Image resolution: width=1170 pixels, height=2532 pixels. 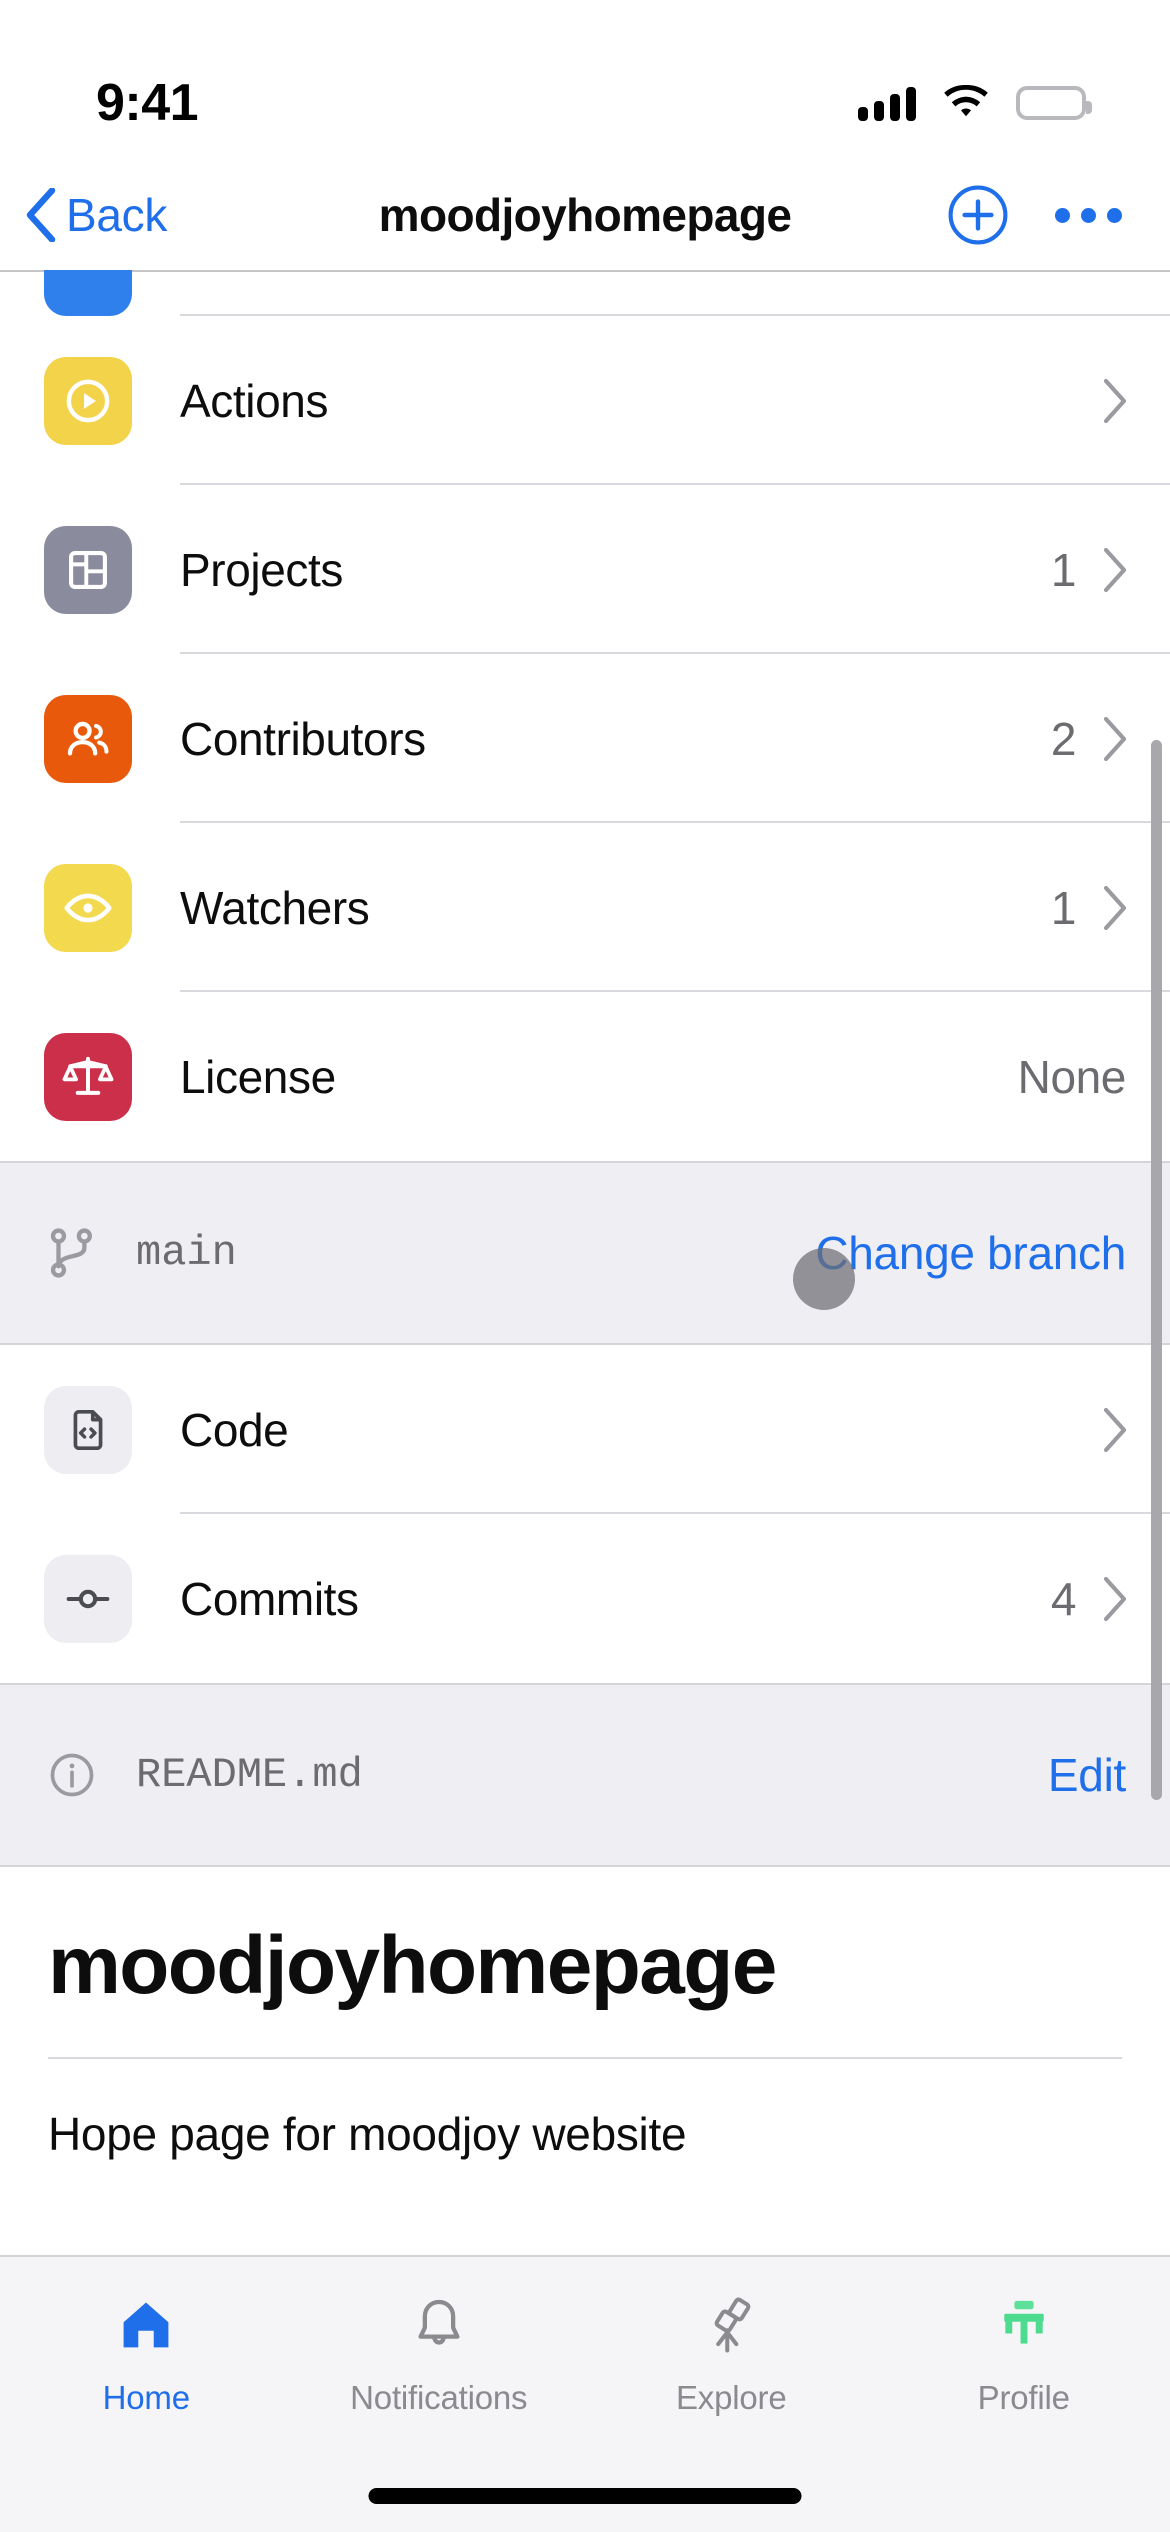 What do you see at coordinates (1023, 2397) in the screenshot?
I see `tab-label: Profile` at bounding box center [1023, 2397].